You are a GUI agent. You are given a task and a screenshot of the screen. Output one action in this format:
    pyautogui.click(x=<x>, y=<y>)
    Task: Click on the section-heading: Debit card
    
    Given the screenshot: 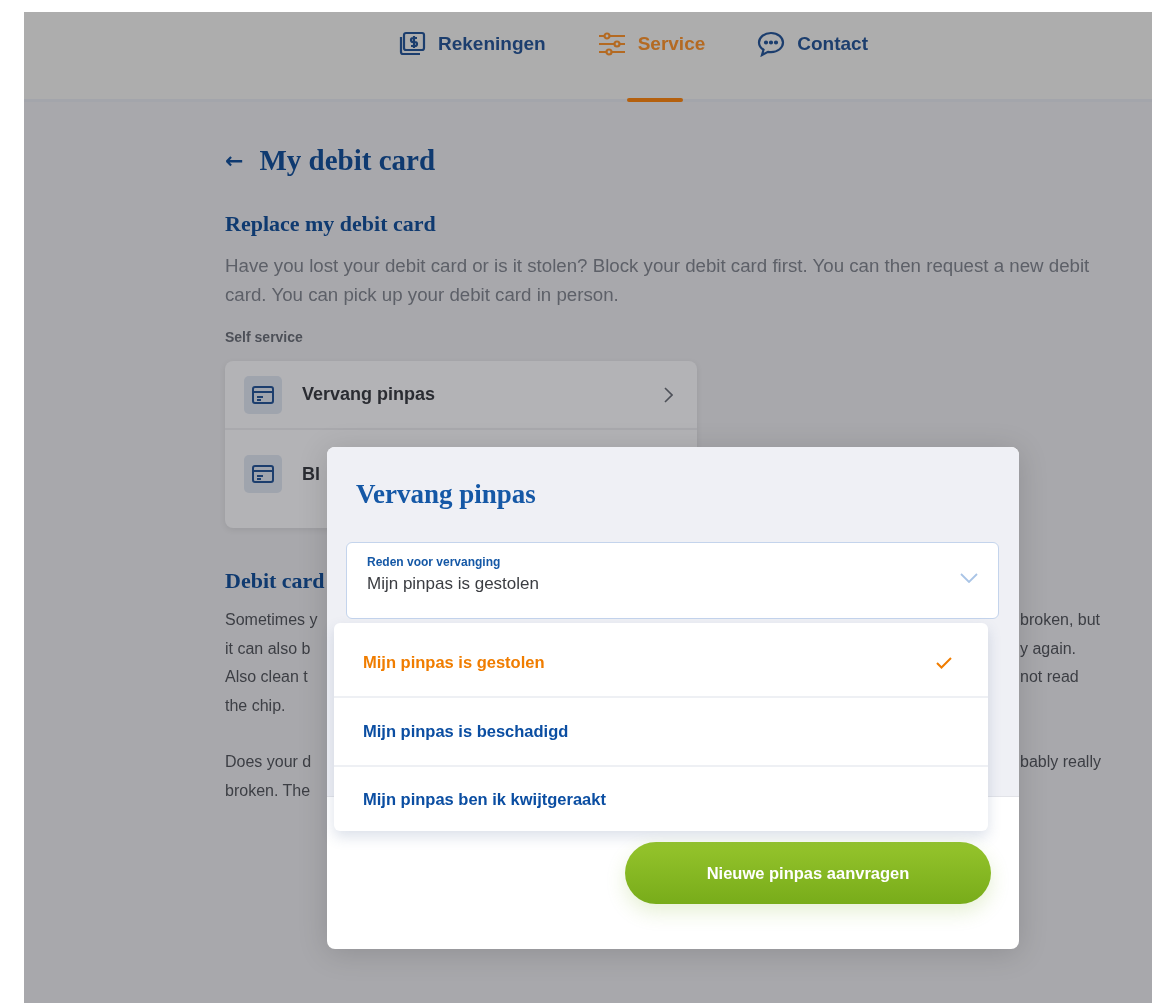 What is the action you would take?
    pyautogui.click(x=275, y=581)
    